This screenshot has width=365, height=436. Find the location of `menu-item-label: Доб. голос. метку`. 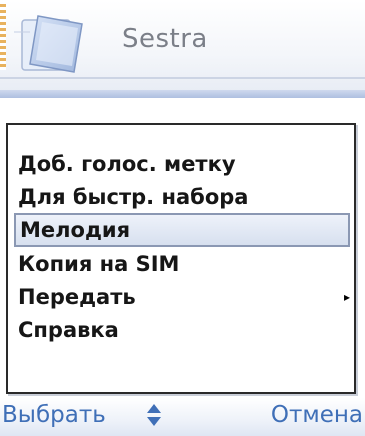

menu-item-label: Доб. голос. метку is located at coordinates (127, 164).